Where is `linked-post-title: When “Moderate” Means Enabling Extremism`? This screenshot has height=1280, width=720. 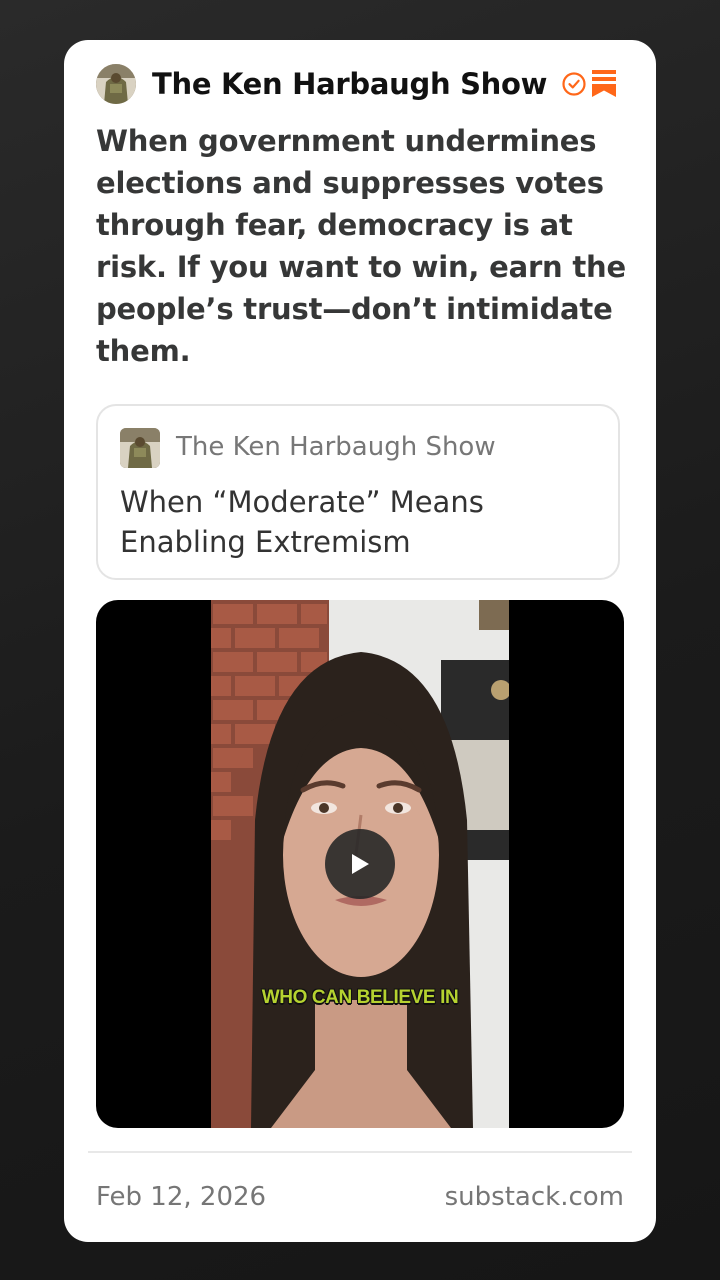
linked-post-title: When “Moderate” Means Enabling Extremism is located at coordinates (302, 522).